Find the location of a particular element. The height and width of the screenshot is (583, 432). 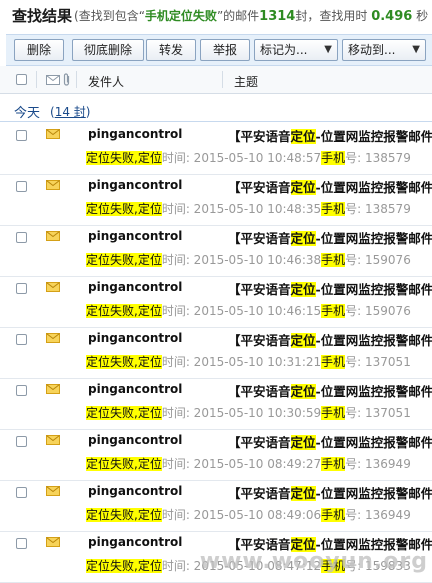

search-result-header: 查找结果 (查找到包含“手机定位失败”的邮件1314封，查找用时 0.496 秒 is located at coordinates (216, 15).